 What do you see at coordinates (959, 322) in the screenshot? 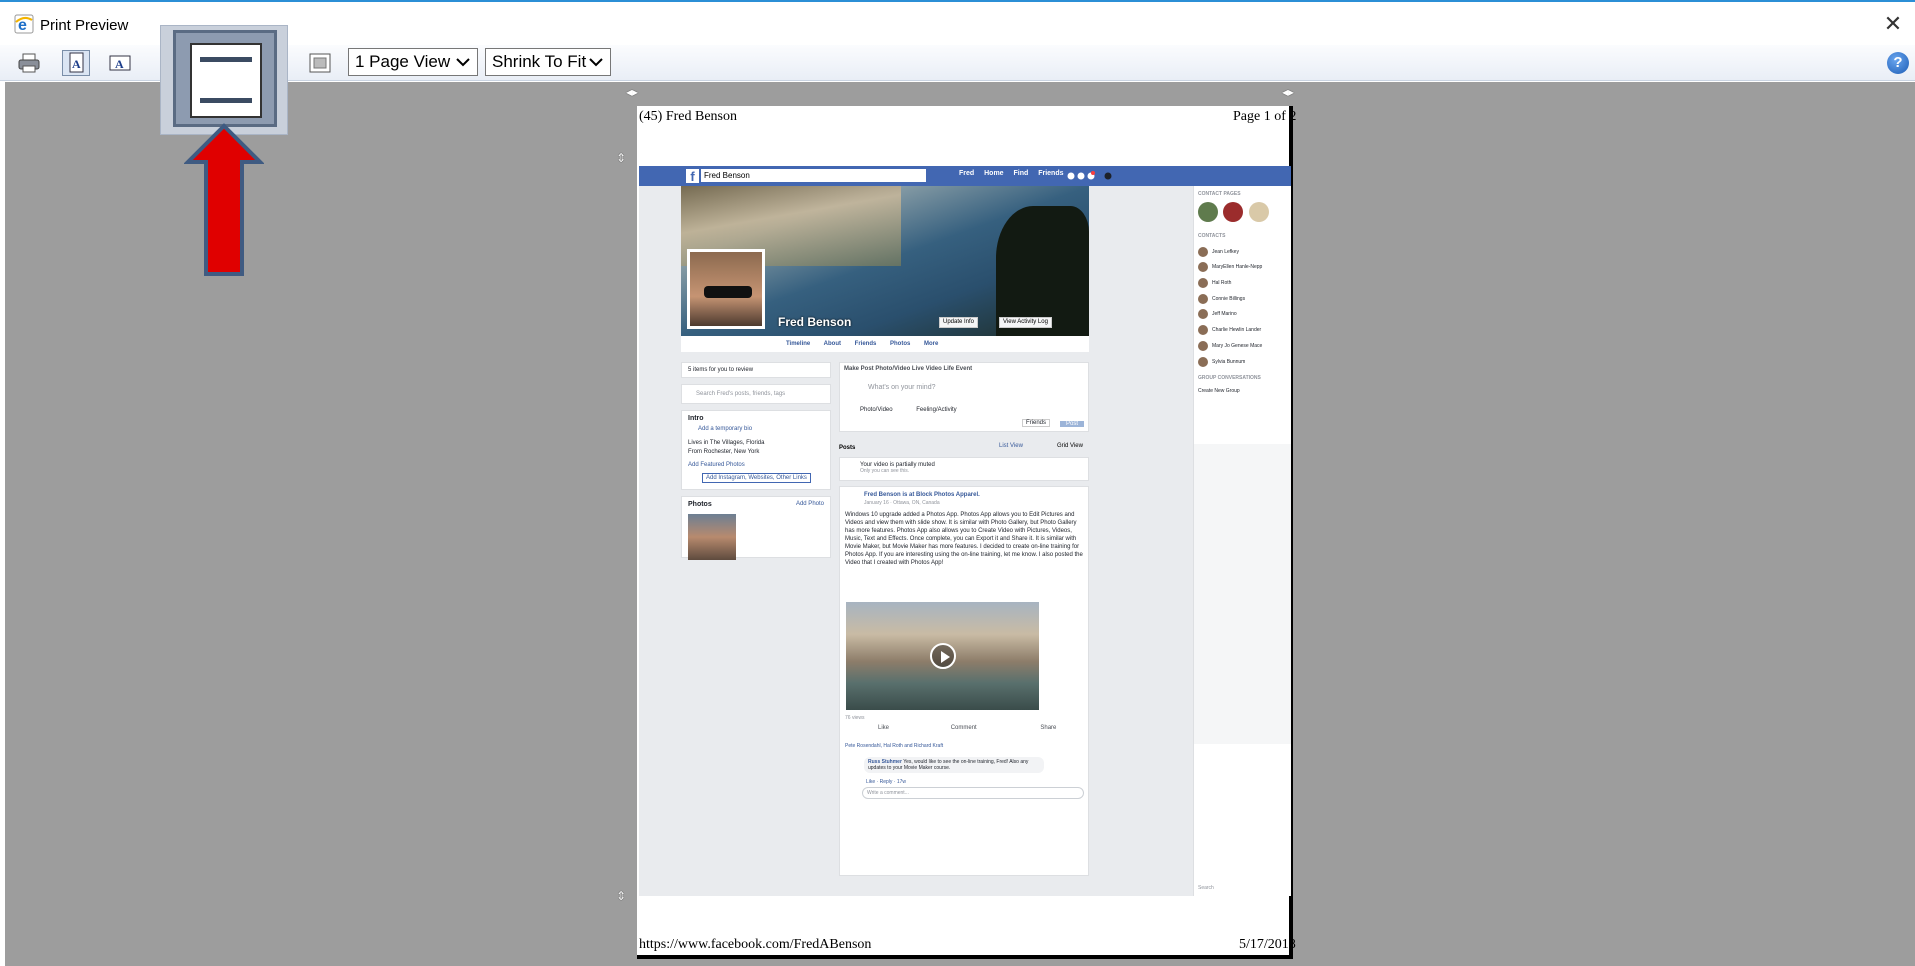
I see `update-info-button: Update Info` at bounding box center [959, 322].